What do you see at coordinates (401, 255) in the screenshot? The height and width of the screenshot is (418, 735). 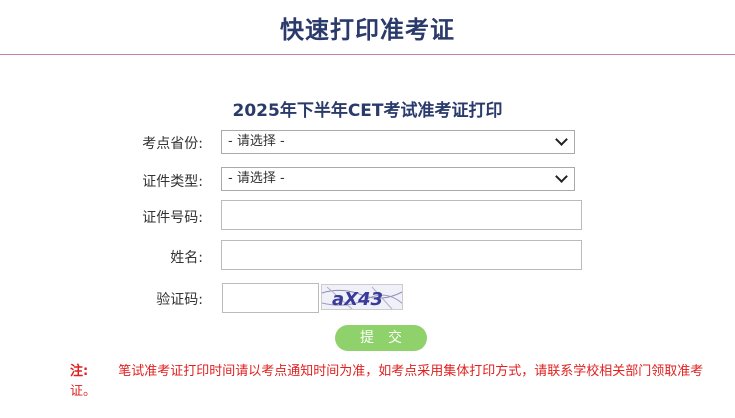 I see `name-input` at bounding box center [401, 255].